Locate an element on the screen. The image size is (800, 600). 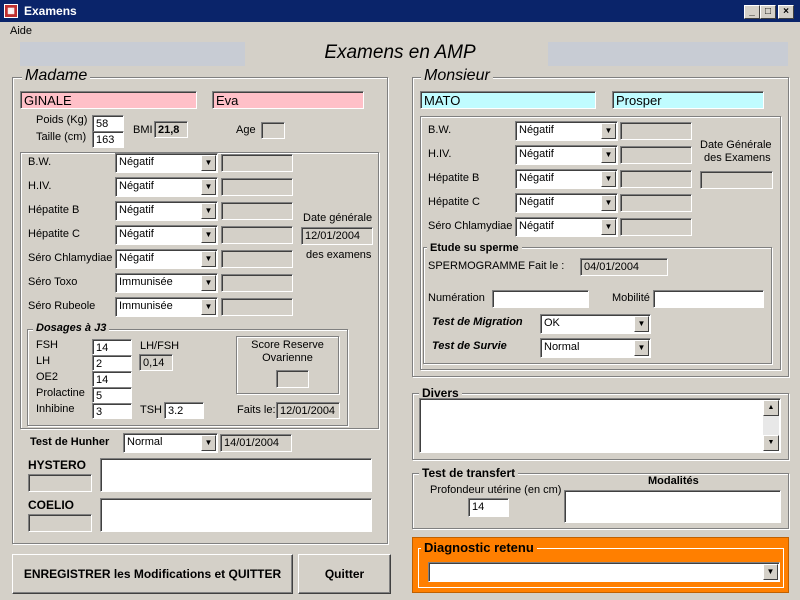
madame-nom-field: GINALE is located at coordinates (108, 100).